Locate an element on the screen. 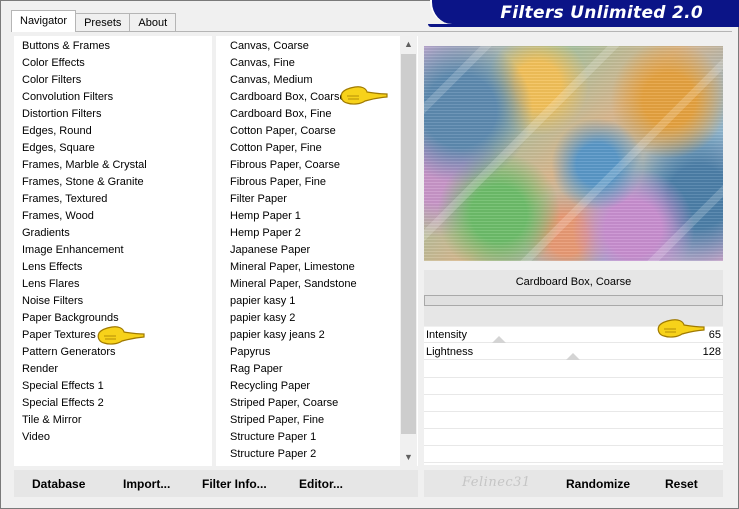 Image resolution: width=739 pixels, height=509 pixels. tab-underline is located at coordinates (371, 31).